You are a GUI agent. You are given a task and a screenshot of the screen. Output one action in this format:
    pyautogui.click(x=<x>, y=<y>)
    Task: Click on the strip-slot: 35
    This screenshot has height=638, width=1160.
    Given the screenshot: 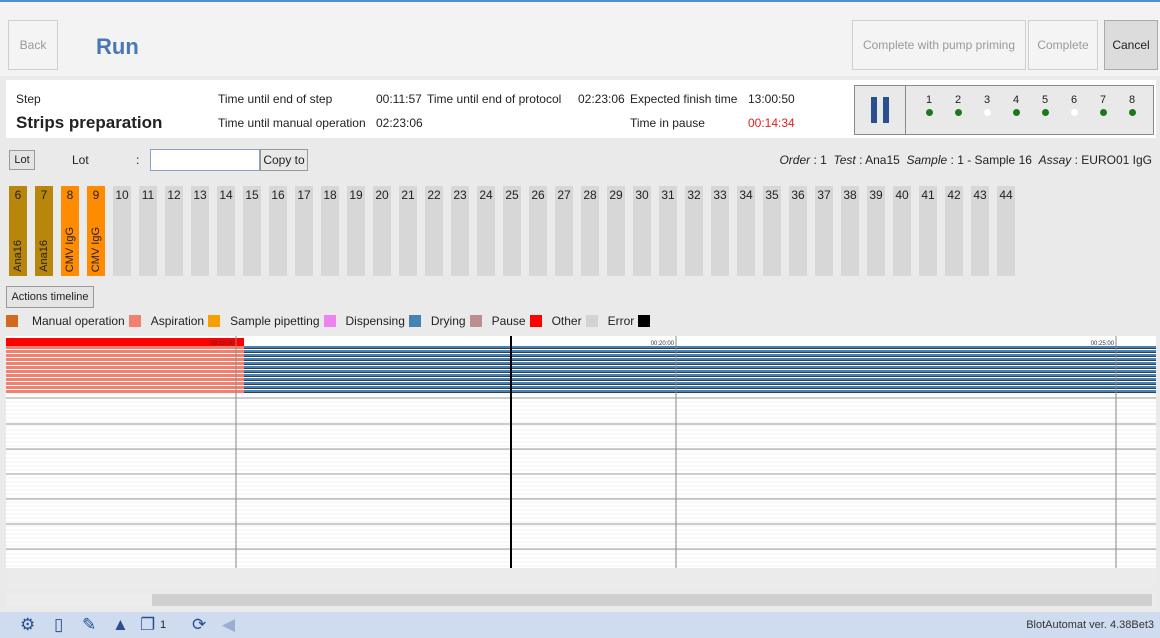 What is the action you would take?
    pyautogui.click(x=772, y=231)
    